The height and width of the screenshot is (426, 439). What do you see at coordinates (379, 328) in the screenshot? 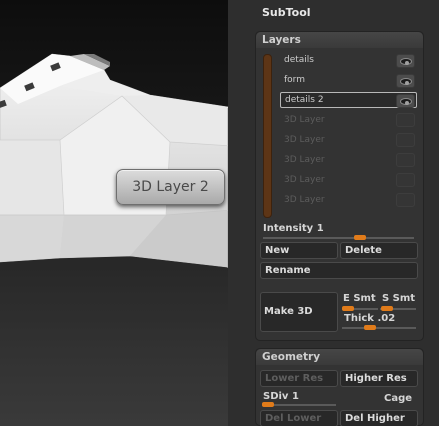
I see `thick-slider-track` at bounding box center [379, 328].